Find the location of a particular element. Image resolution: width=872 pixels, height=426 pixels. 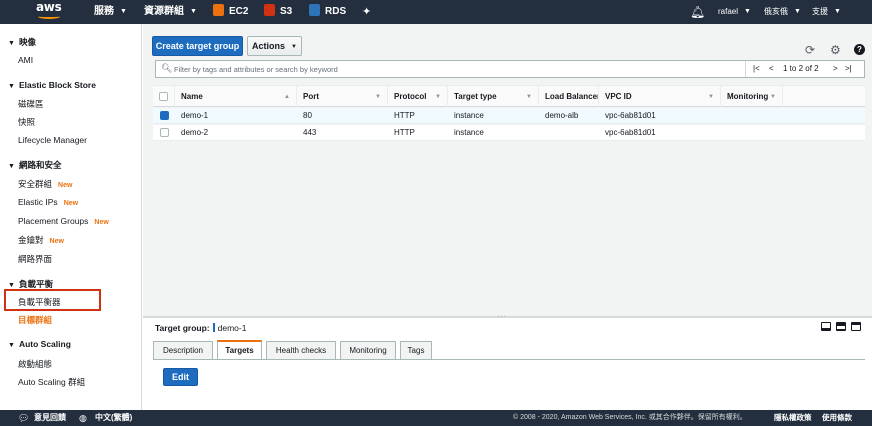

highlight-annotation-box is located at coordinates (52, 300).